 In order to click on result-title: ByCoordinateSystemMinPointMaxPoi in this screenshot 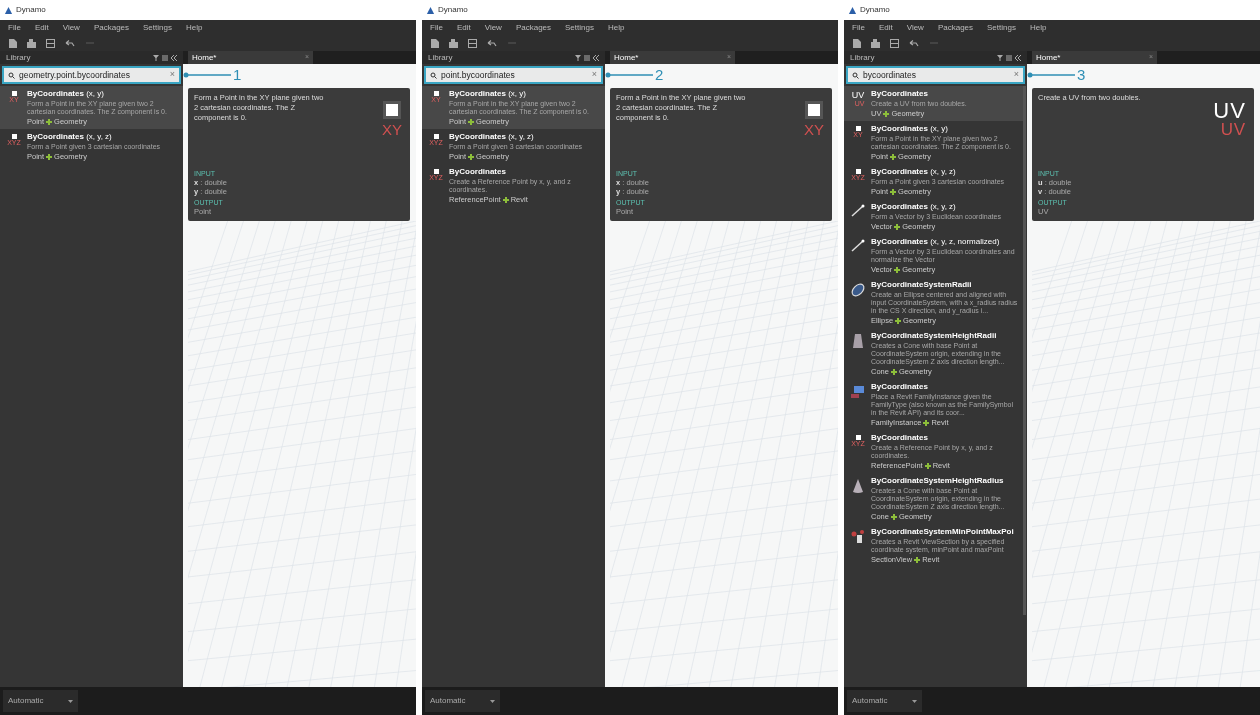, I will do `click(943, 532)`.